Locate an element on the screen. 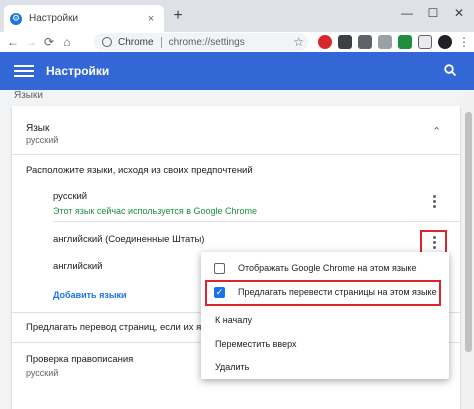 This screenshot has height=409, width=474. bookmark-star-icon: ☆ is located at coordinates (298, 42).